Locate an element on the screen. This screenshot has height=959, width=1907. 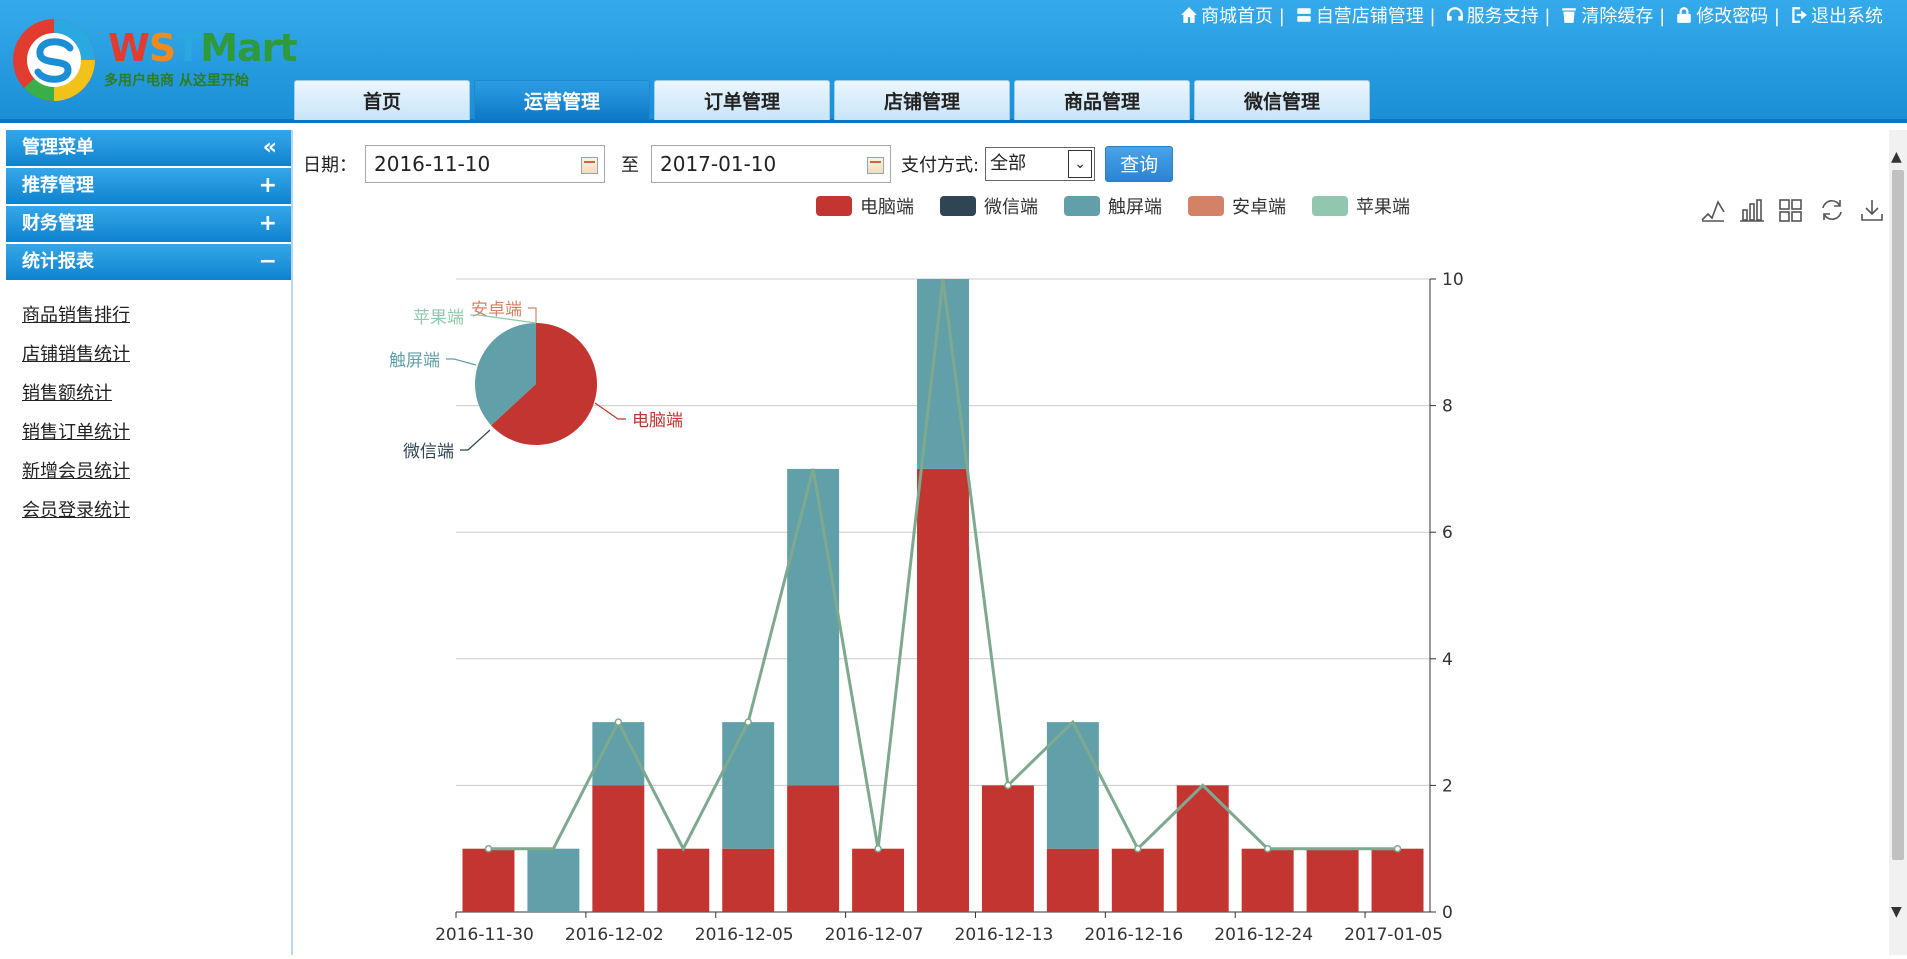
start-date-value: 2016-11-10 is located at coordinates (432, 164).